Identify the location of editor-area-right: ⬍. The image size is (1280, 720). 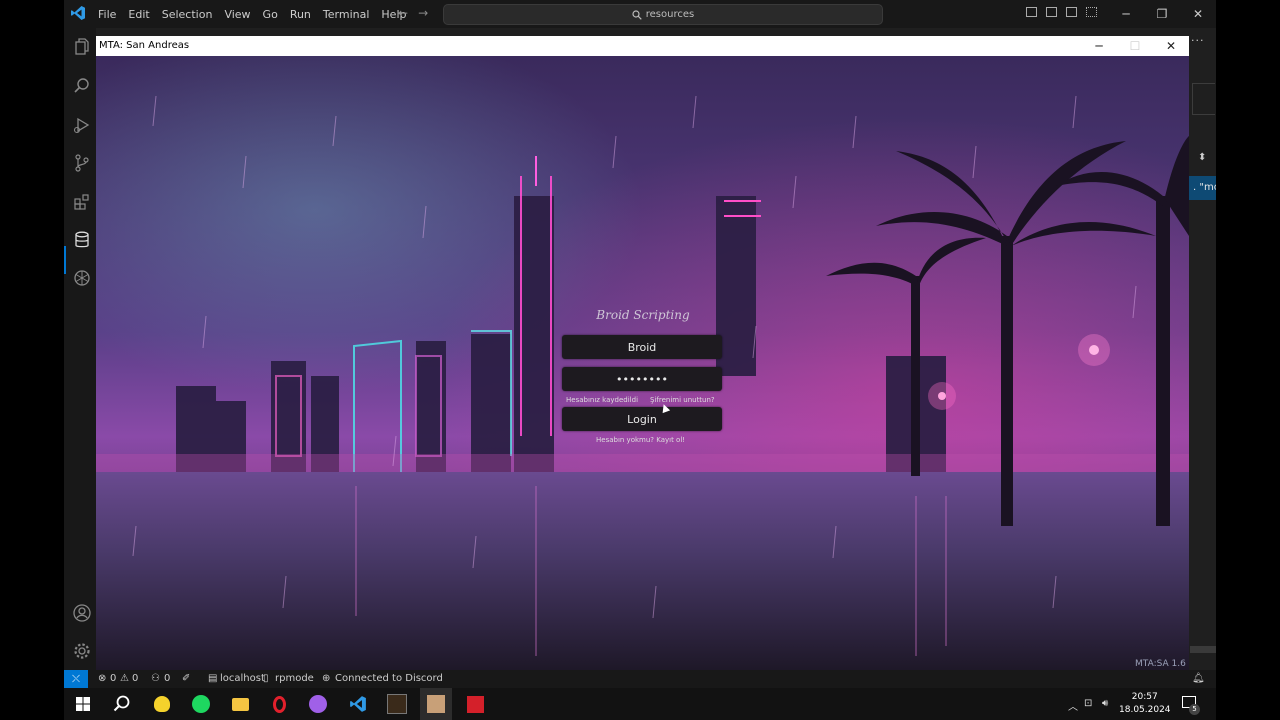
(1202, 349).